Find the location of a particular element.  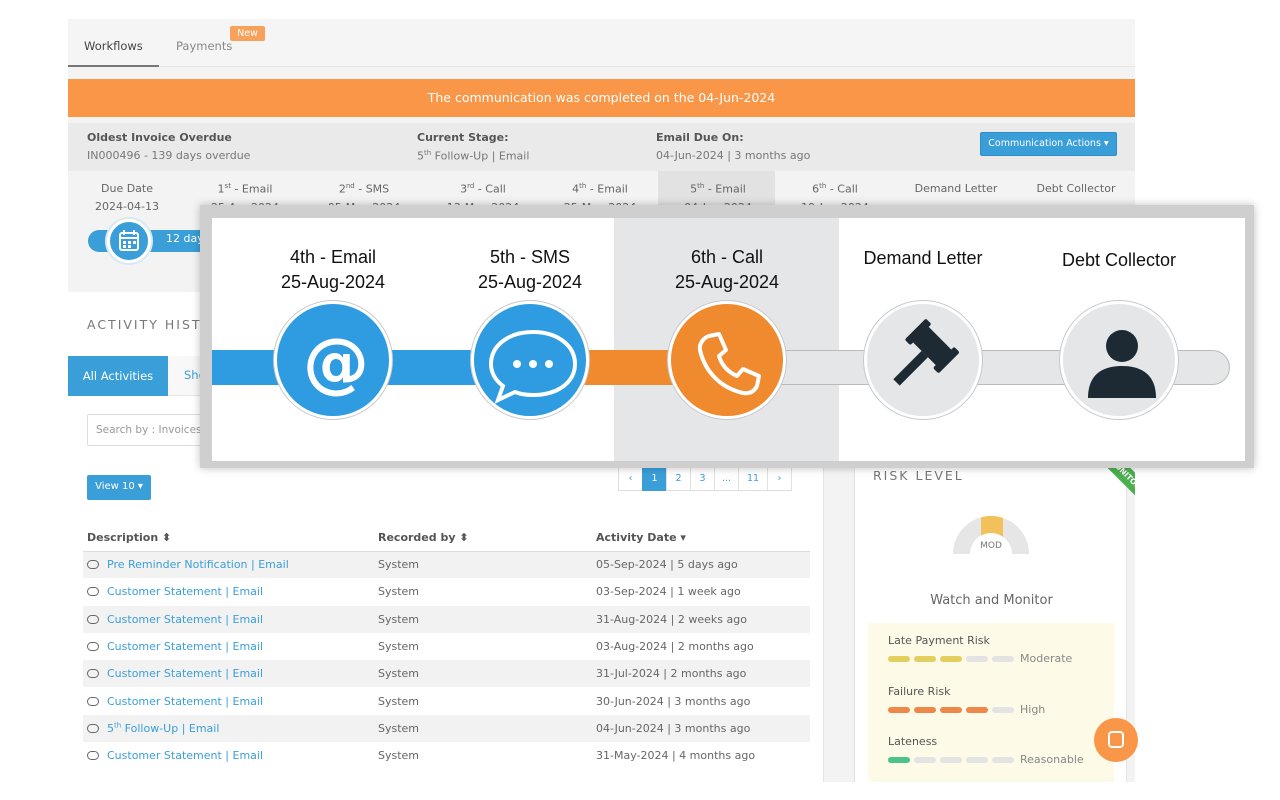

current-stage-label: Current Stage: is located at coordinates (463, 137).